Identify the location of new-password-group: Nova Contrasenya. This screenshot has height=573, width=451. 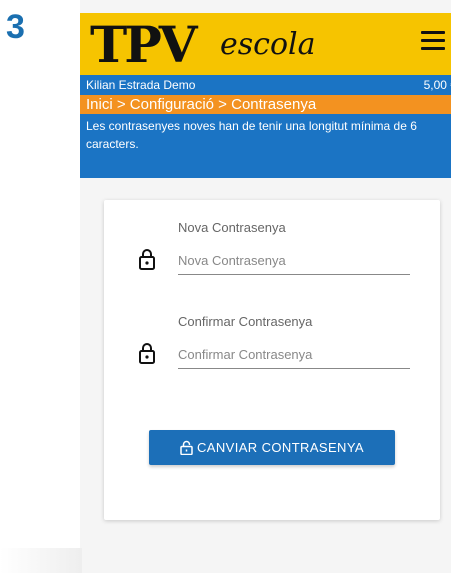
(272, 255).